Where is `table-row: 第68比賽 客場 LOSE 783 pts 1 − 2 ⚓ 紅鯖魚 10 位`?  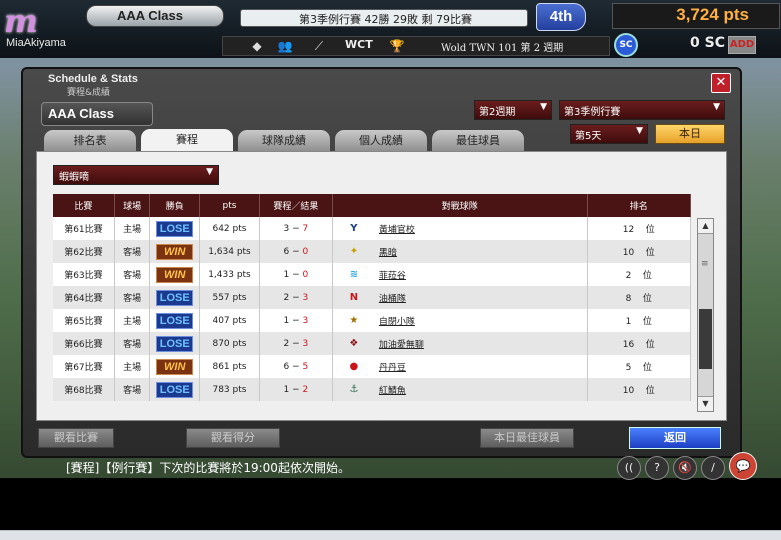
table-row: 第68比賽 客場 LOSE 783 pts 1 − 2 ⚓ 紅鯖魚 10 位 is located at coordinates (372, 389).